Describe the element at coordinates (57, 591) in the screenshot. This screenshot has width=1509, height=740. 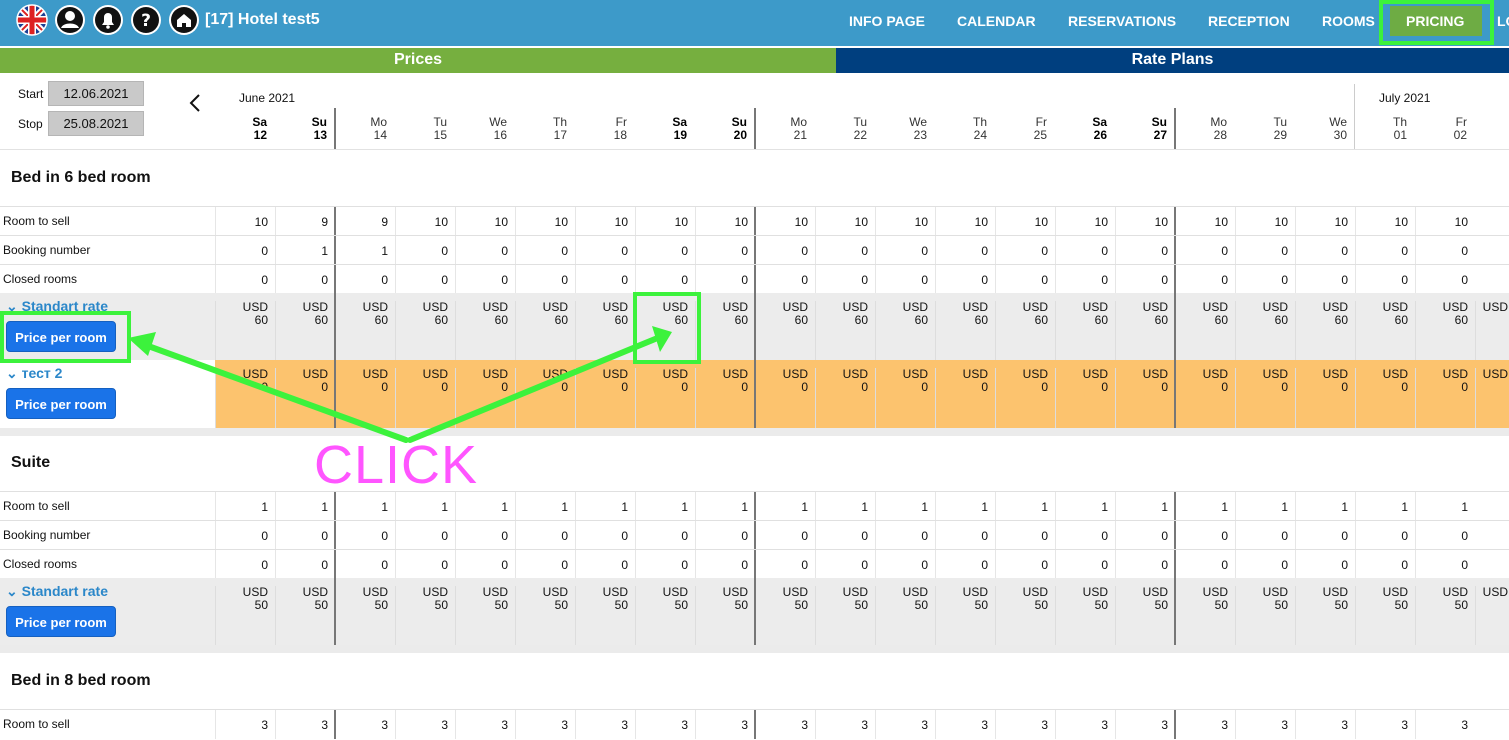
I see `rate-plan-name: ⌄ Standart rate` at that location.